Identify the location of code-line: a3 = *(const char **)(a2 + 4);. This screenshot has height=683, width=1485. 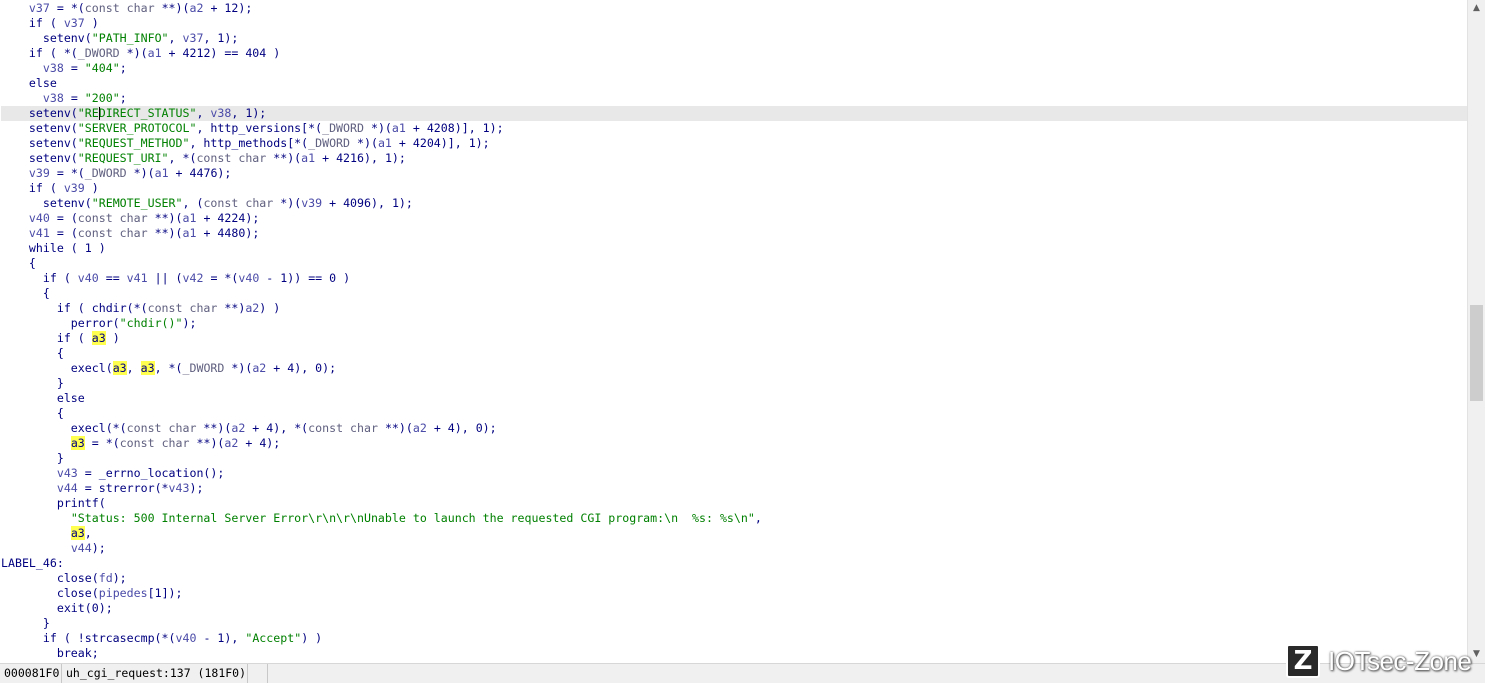
(734, 443).